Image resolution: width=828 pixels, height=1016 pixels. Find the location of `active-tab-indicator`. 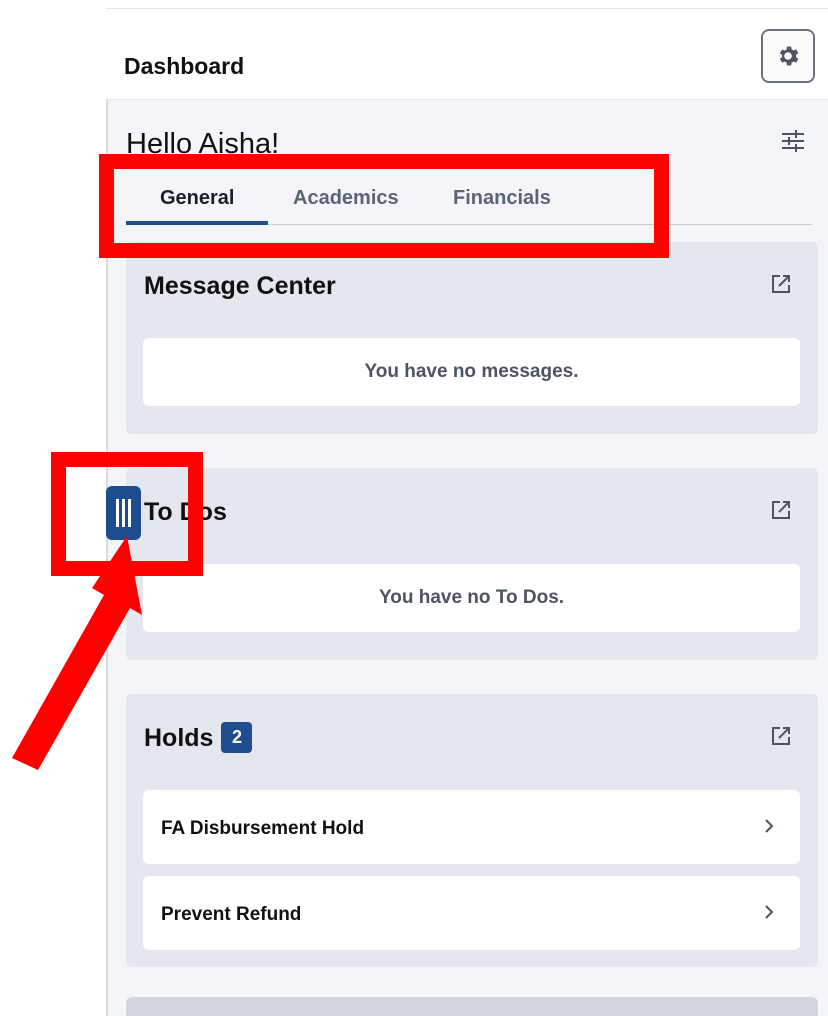

active-tab-indicator is located at coordinates (197, 223).